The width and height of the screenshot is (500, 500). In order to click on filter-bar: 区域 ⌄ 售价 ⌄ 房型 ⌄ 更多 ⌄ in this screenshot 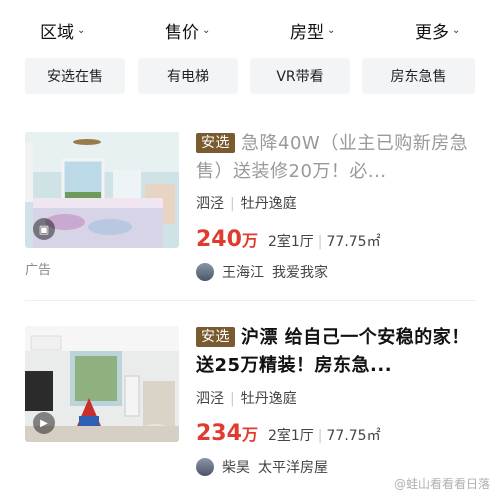, I will do `click(250, 30)`.